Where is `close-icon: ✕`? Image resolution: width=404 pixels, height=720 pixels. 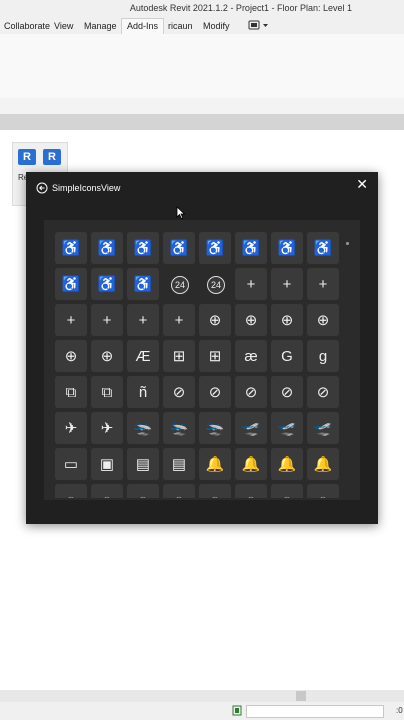 close-icon: ✕ is located at coordinates (362, 184).